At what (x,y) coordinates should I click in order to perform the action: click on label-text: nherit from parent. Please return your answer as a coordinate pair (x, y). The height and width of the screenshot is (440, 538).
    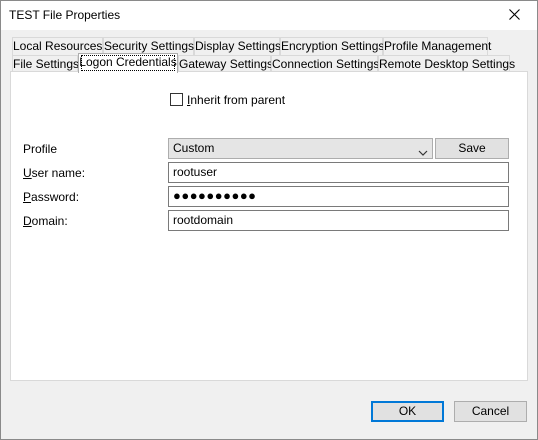
    Looking at the image, I should click on (238, 99).